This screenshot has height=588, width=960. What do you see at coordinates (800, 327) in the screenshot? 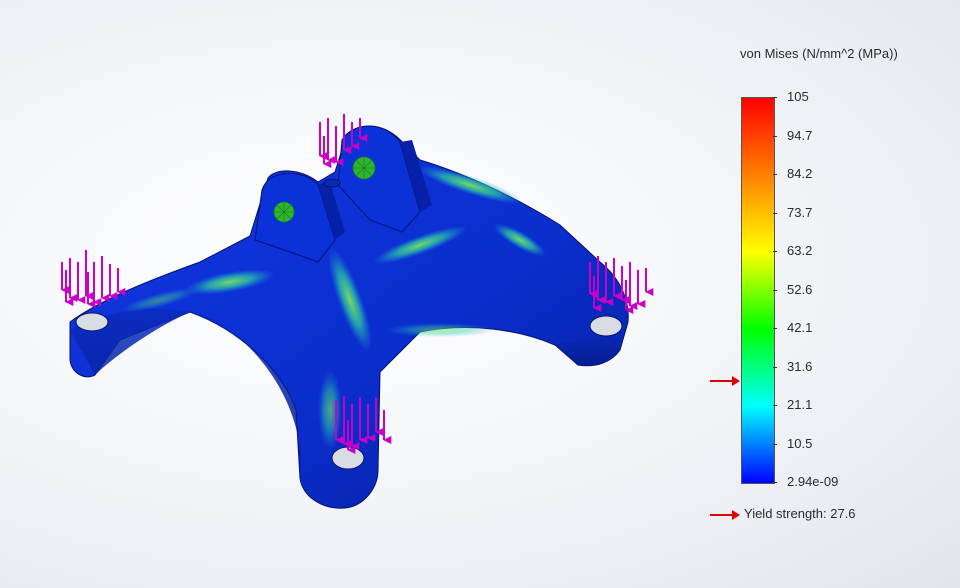
I see `colorbar-tick-label: 42.1` at bounding box center [800, 327].